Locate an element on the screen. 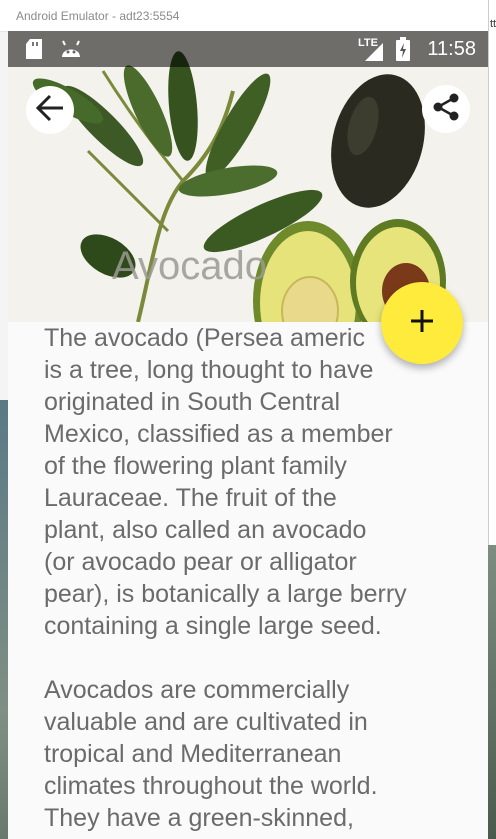 Image resolution: width=496 pixels, height=839 pixels. arrow-back-icon is located at coordinates (50, 110).